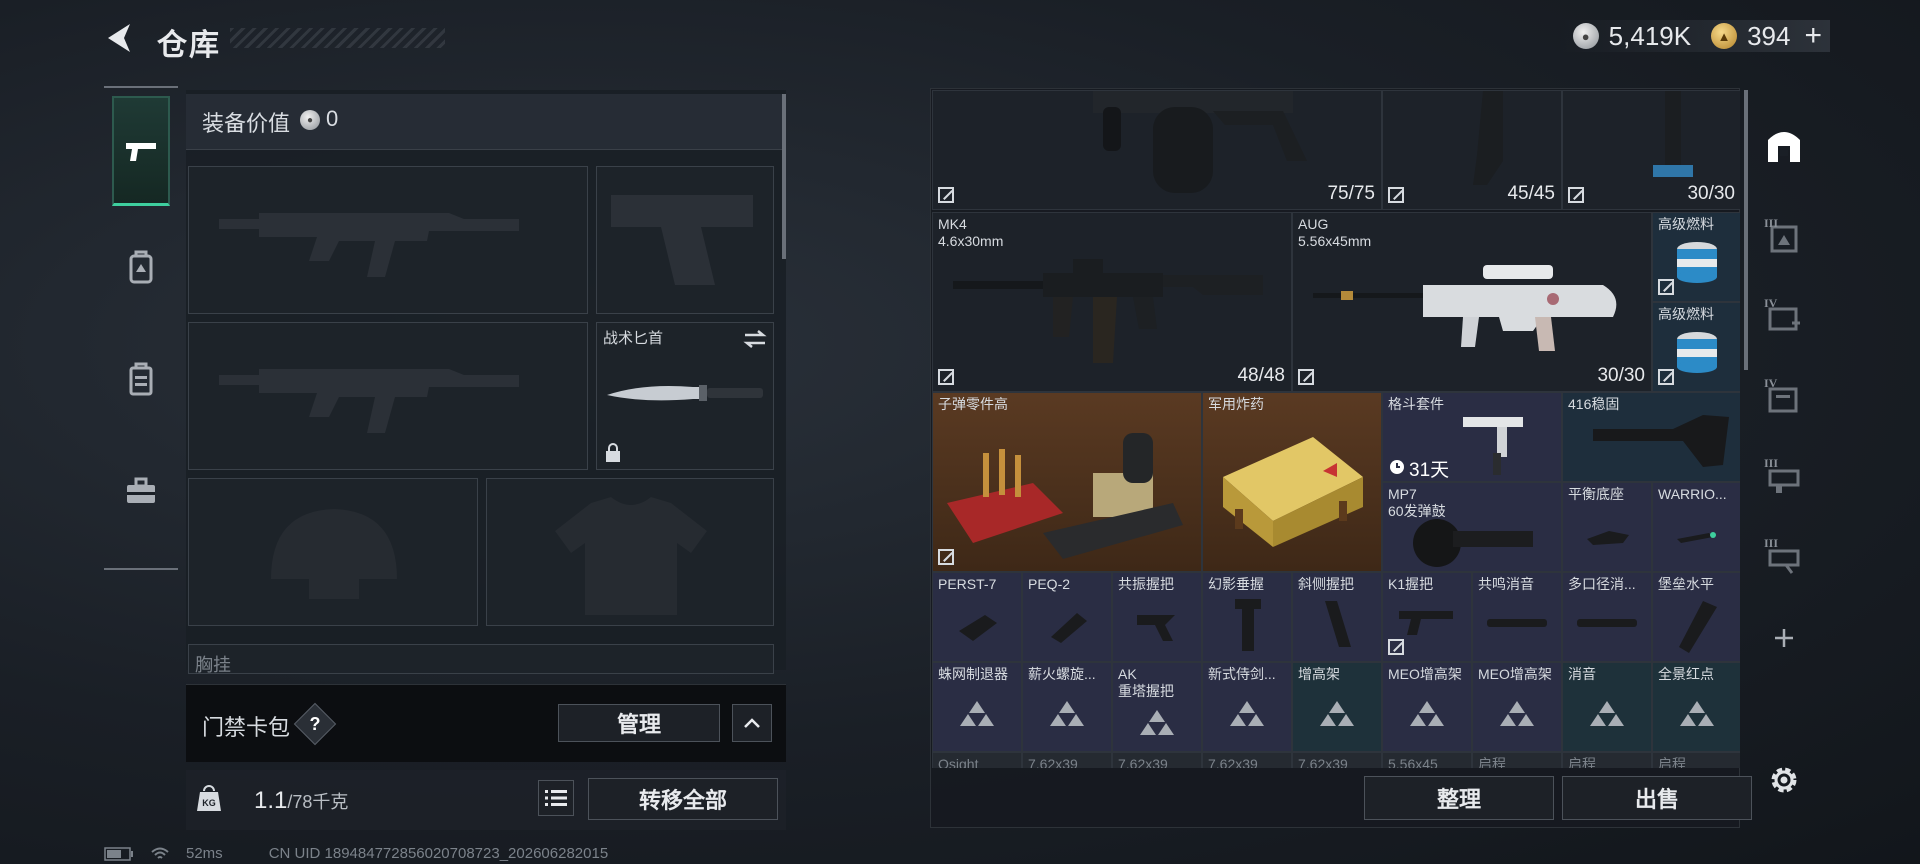 The image size is (1920, 864). What do you see at coordinates (1784, 318) in the screenshot?
I see `tab-stash-4a: IV` at bounding box center [1784, 318].